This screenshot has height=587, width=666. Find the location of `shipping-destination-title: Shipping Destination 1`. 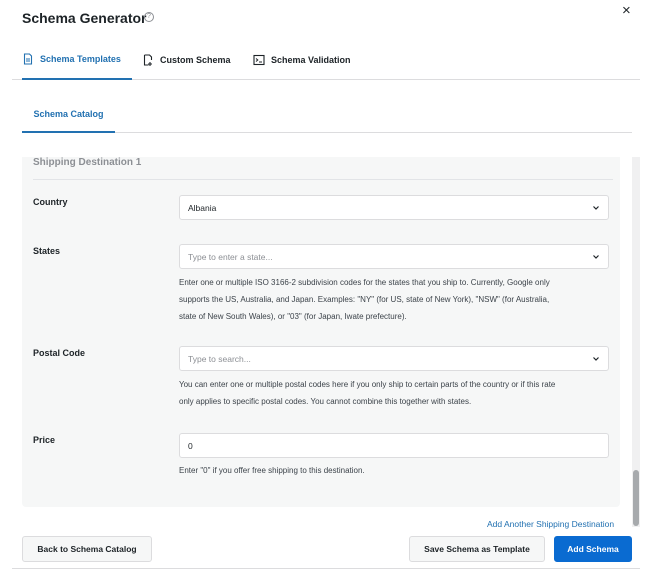

shipping-destination-title: Shipping Destination 1 is located at coordinates (87, 162).